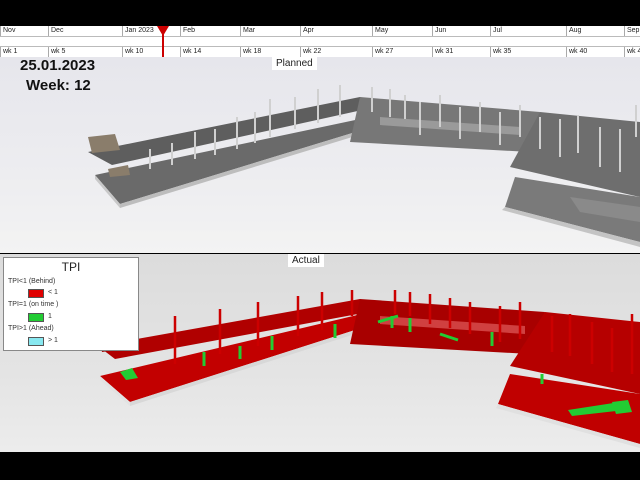 The image size is (640, 480). I want to click on actual-view-label: Actual, so click(306, 260).